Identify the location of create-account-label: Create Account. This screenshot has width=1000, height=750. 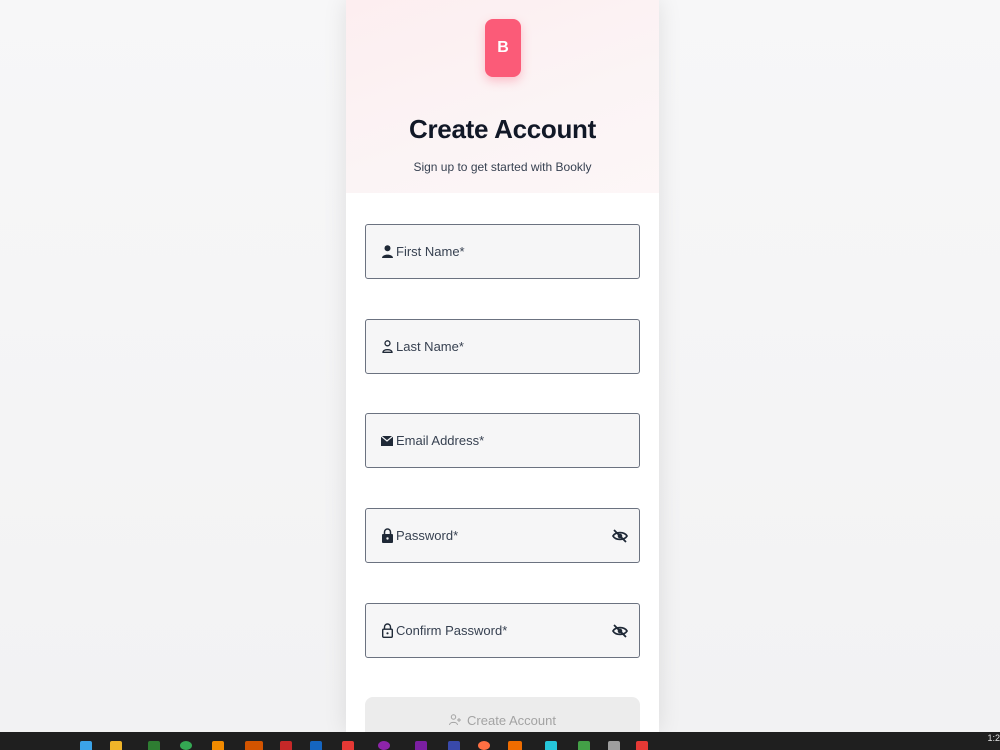
(511, 720).